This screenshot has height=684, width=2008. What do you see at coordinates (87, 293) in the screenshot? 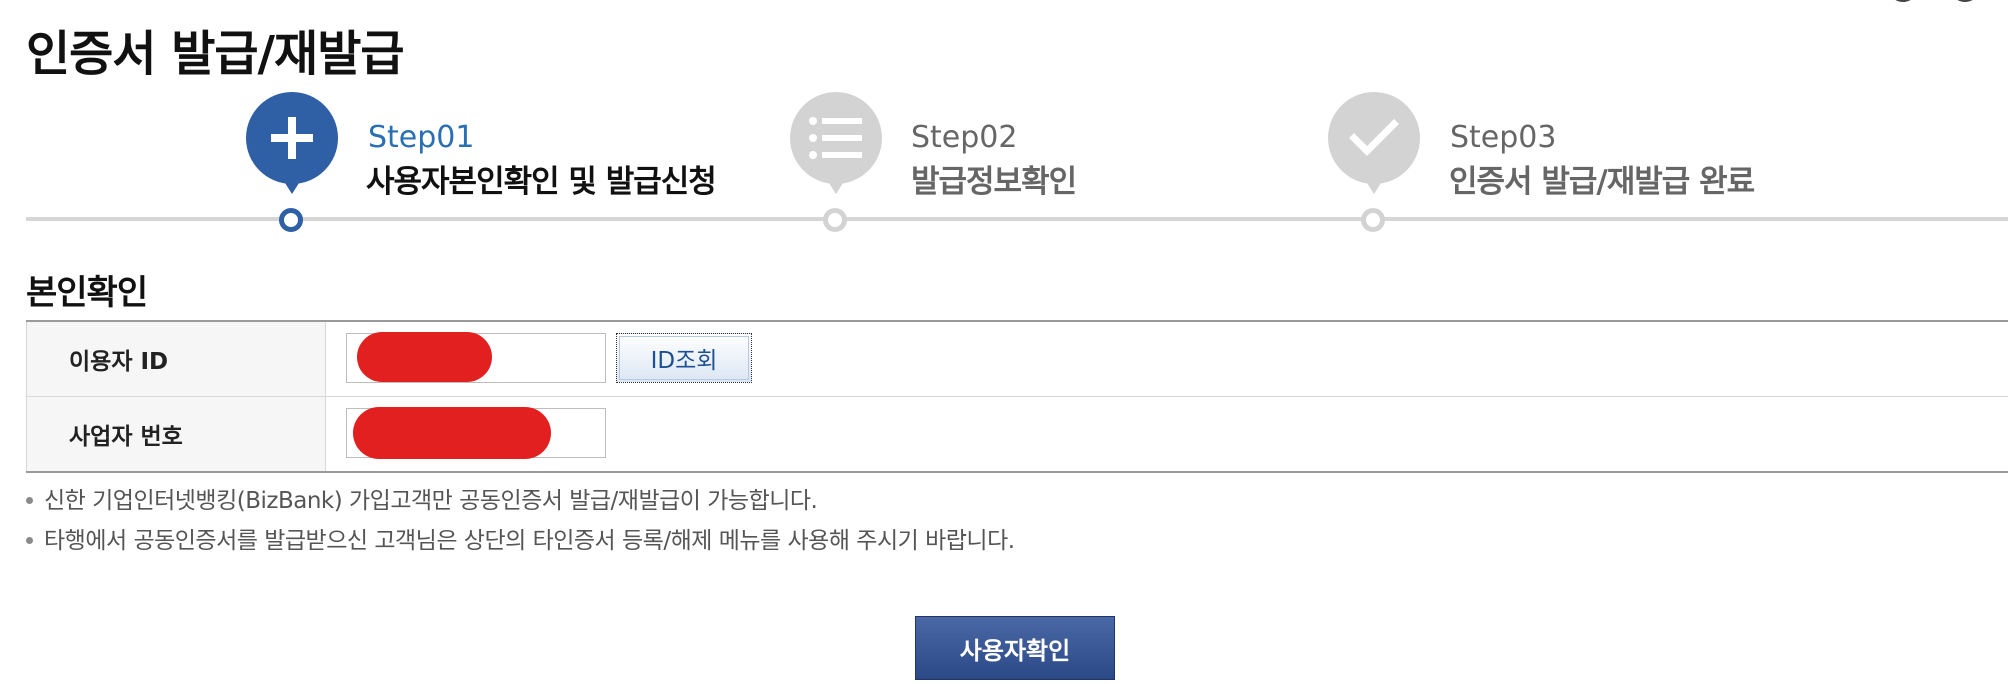
I see `section-title: 본인확인` at bounding box center [87, 293].